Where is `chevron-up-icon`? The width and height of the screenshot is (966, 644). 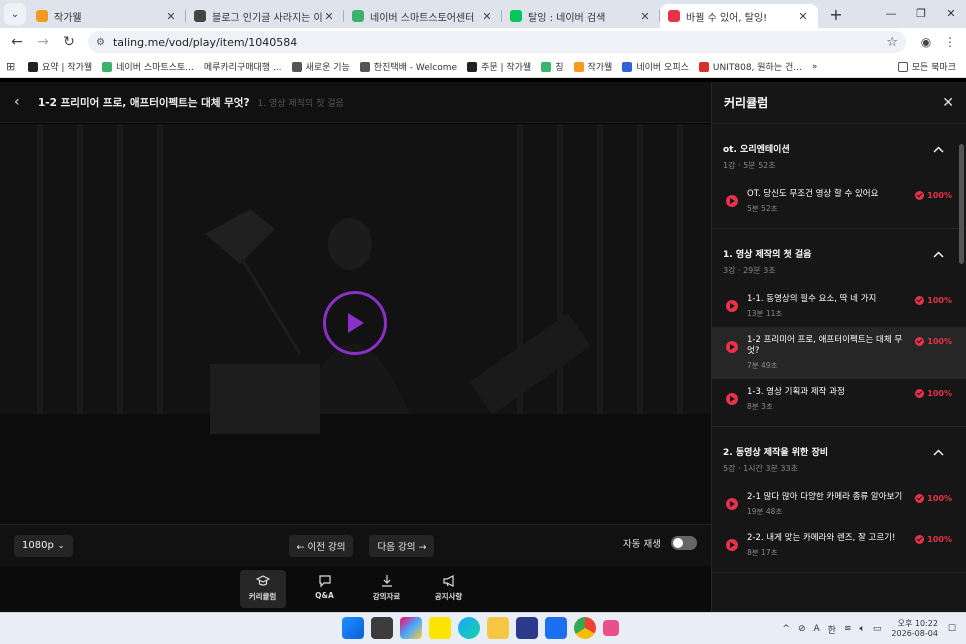 chevron-up-icon is located at coordinates (938, 452).